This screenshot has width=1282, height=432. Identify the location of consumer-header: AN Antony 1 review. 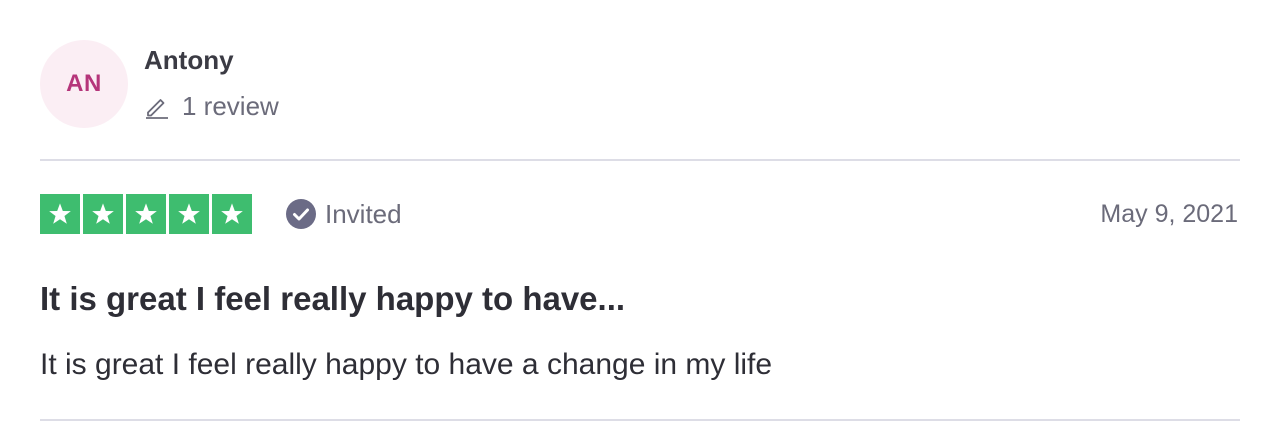
(159, 84).